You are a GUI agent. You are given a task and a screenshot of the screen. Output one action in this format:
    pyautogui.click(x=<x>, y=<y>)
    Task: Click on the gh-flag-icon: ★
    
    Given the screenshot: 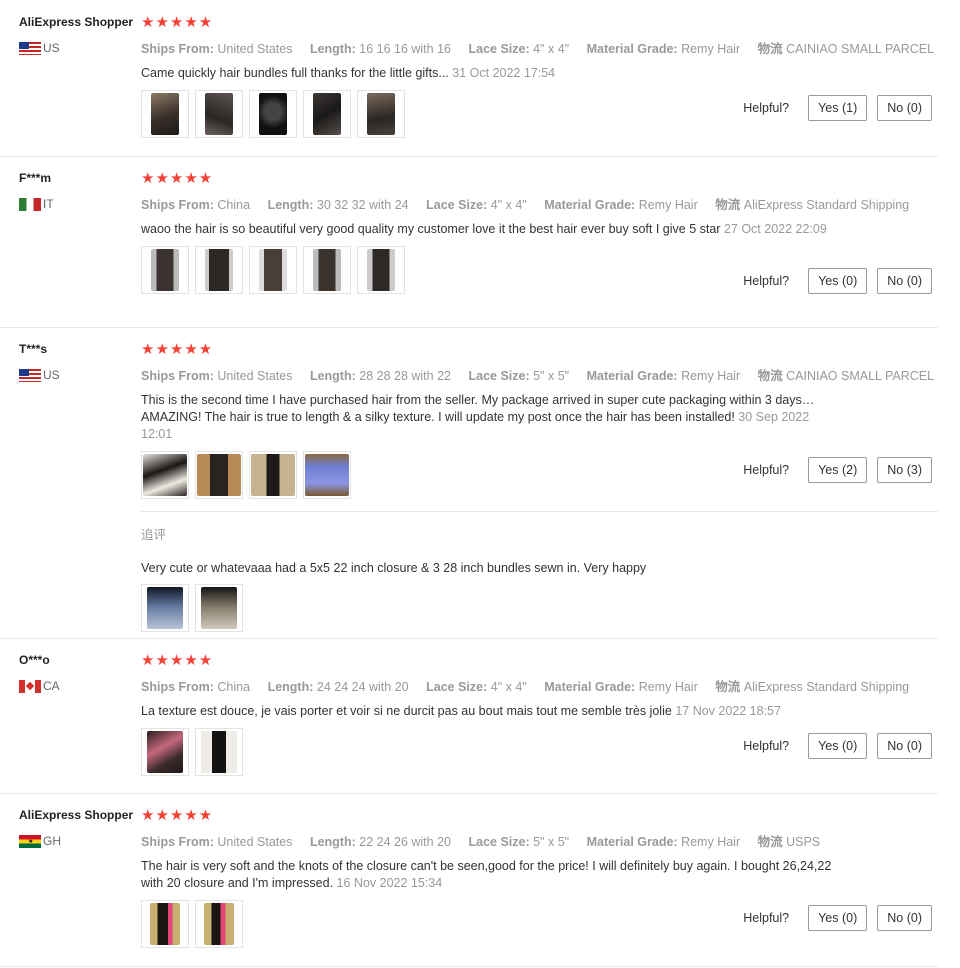 What is the action you would take?
    pyautogui.click(x=30, y=841)
    